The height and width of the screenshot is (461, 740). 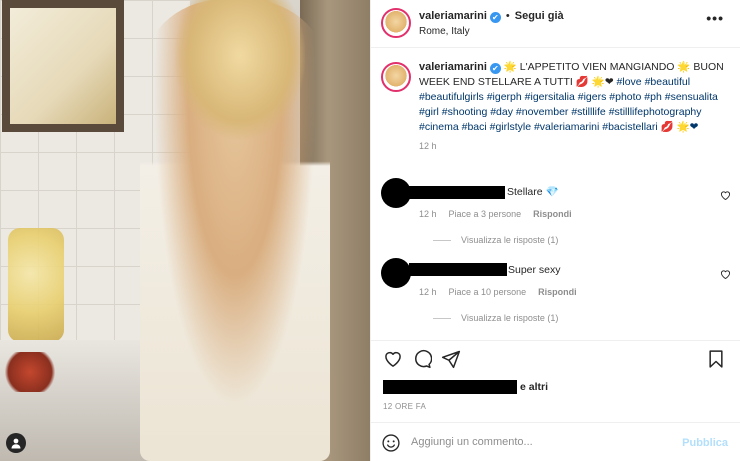 I want to click on comment-text: Super sexy, so click(x=534, y=270).